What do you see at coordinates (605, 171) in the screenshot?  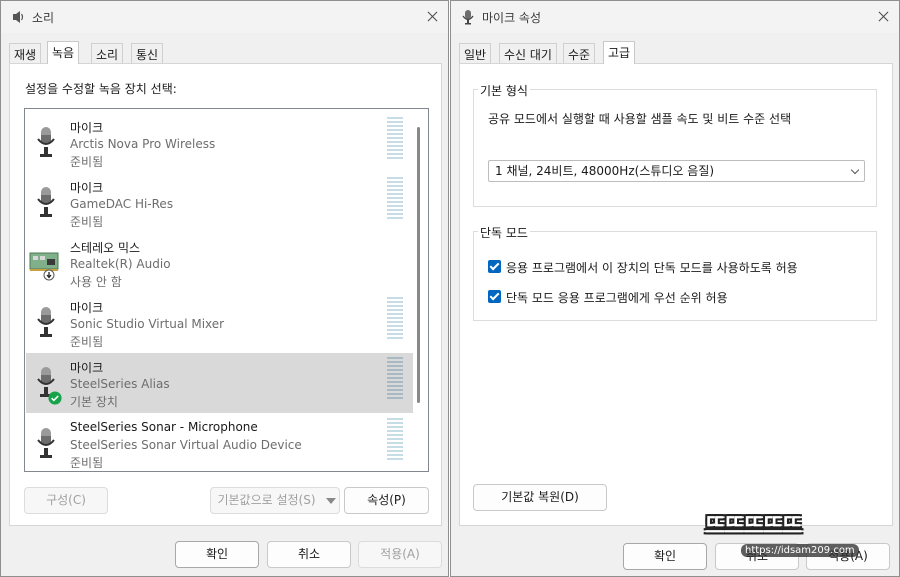 I see `sample-rate-value: 1 채널, 24비트, 48000Hz(스튜디오 음질)` at bounding box center [605, 171].